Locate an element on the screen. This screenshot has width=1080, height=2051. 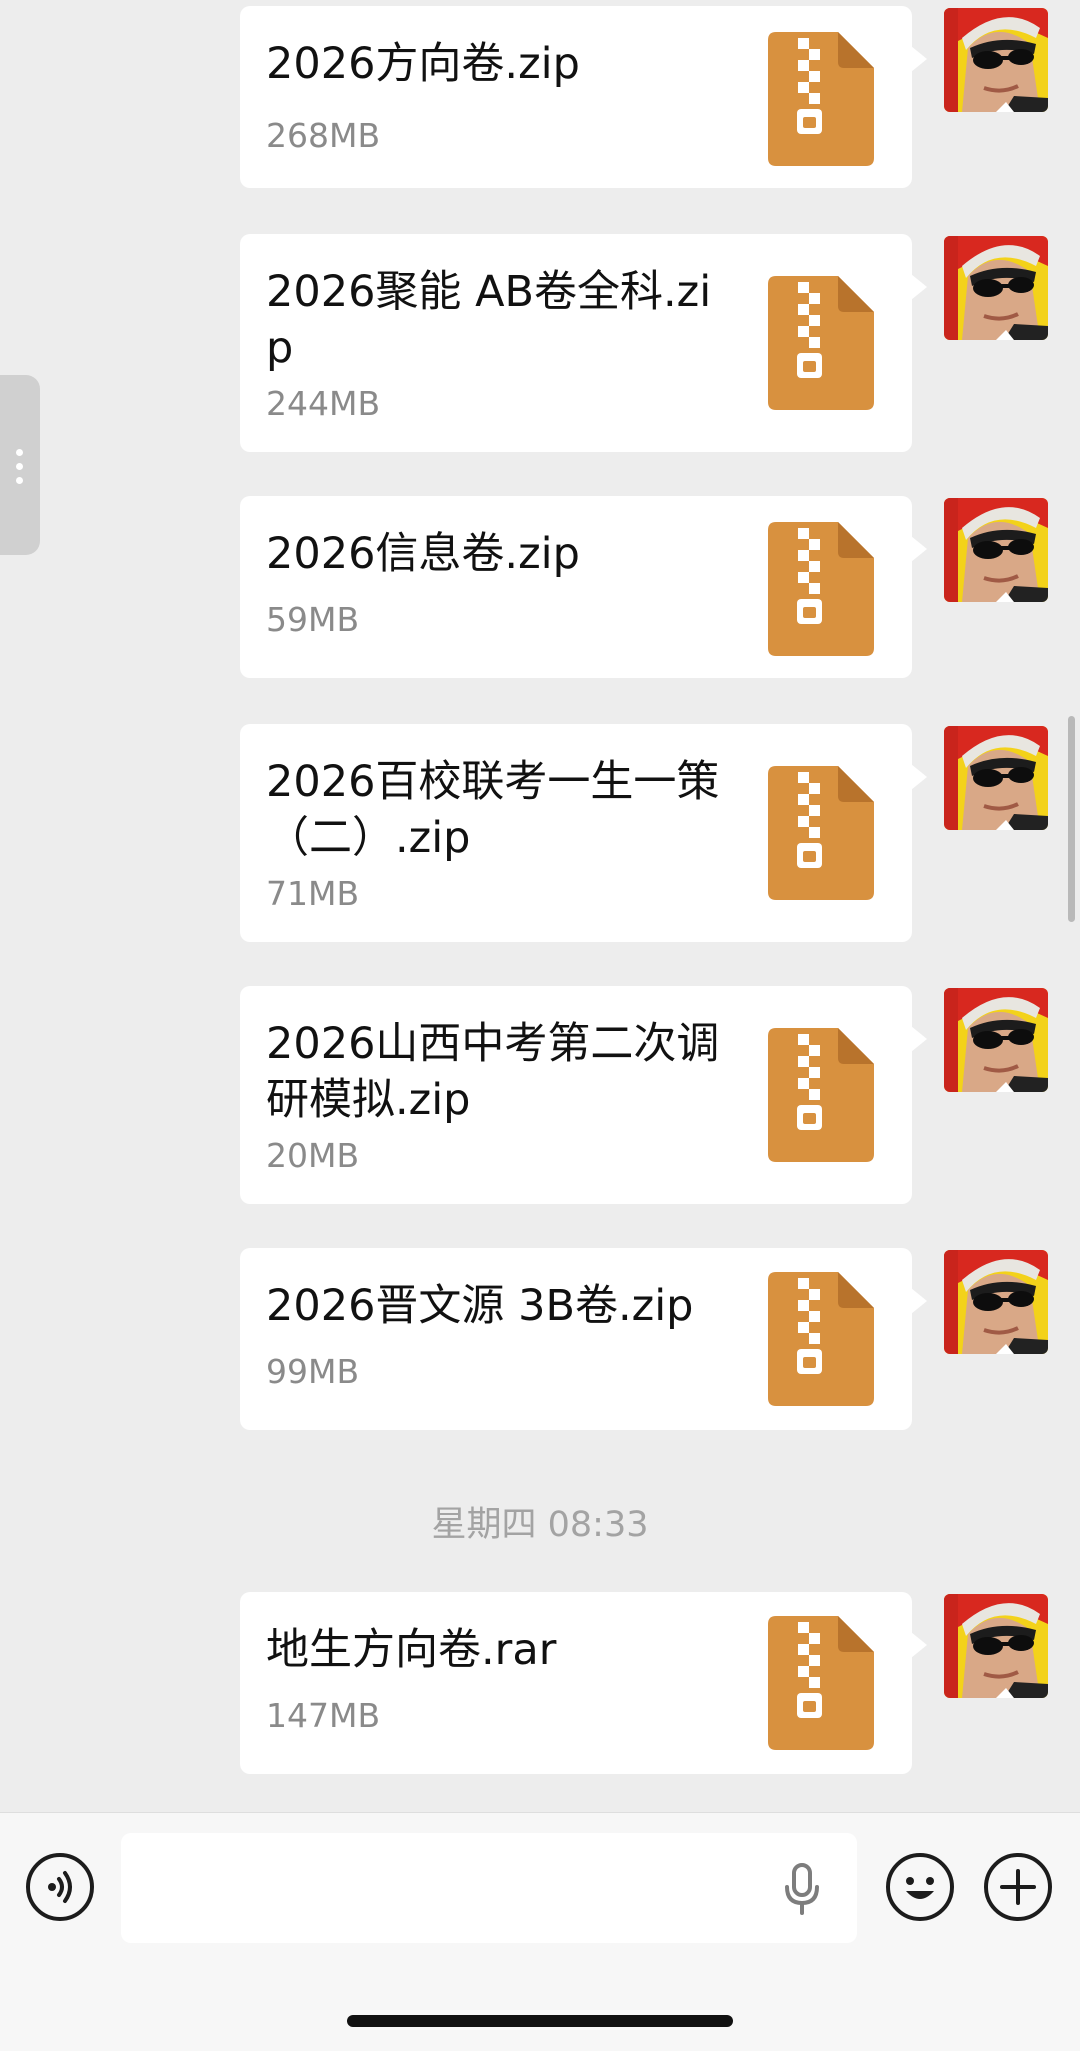
time-separator: 星期四 08:33 is located at coordinates (540, 1525).